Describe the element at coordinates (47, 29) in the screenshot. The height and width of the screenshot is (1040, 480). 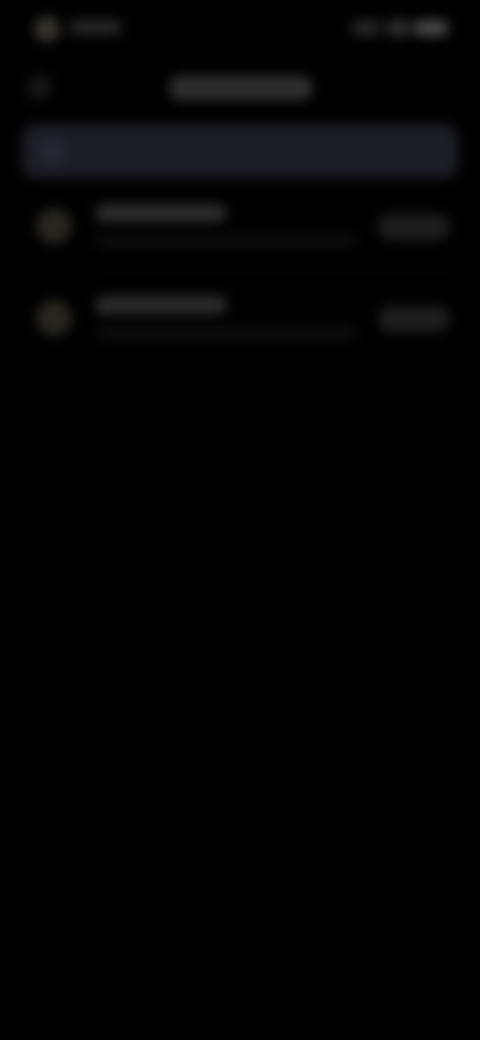
I see `status-avatar-icon` at that location.